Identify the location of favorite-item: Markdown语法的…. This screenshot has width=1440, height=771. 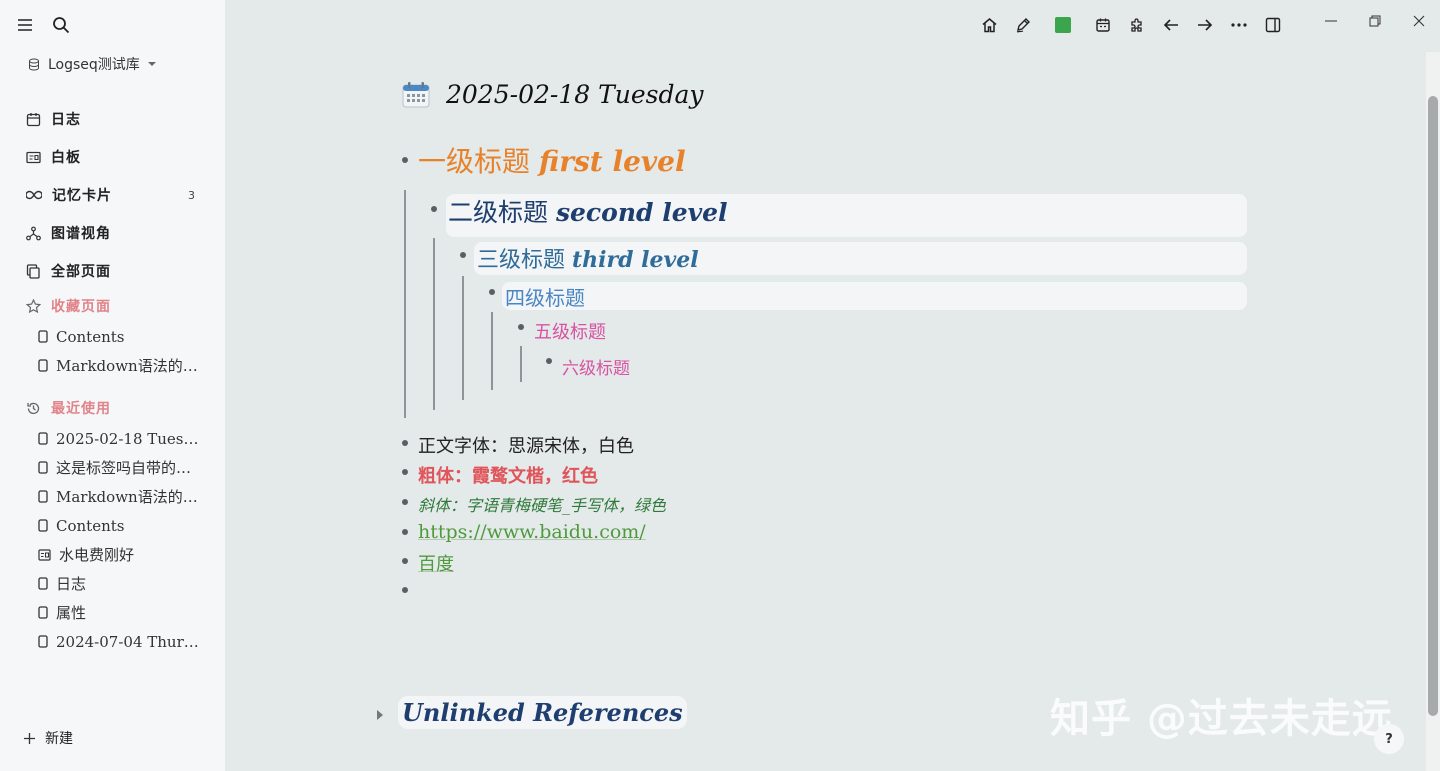
(121, 365).